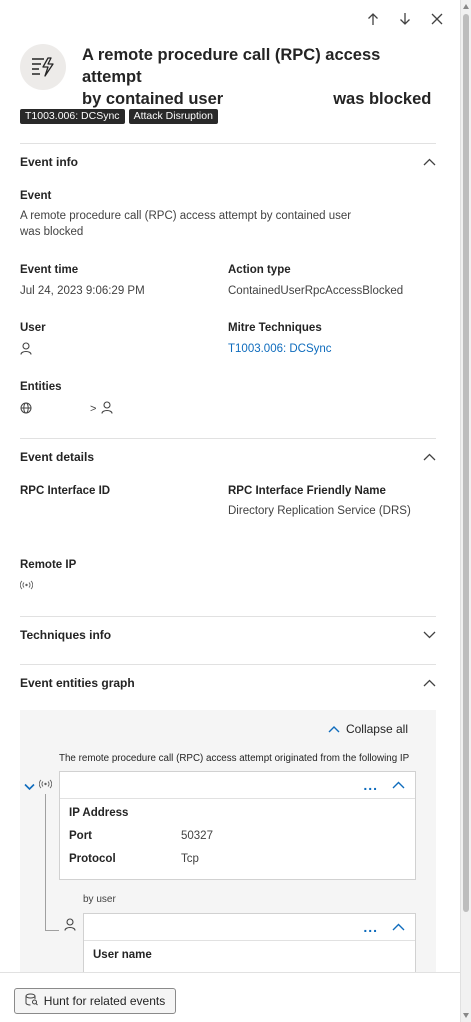 Image resolution: width=471 pixels, height=1022 pixels. I want to click on event-label: Event, so click(36, 196).